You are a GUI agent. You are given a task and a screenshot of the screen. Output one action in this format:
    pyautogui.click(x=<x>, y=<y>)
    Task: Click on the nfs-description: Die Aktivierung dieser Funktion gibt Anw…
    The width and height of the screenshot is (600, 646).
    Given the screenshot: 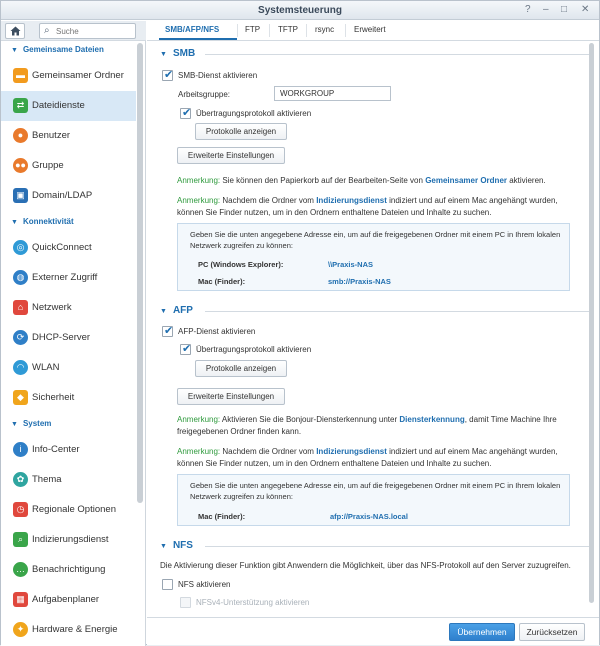 What is the action you would take?
    pyautogui.click(x=365, y=565)
    